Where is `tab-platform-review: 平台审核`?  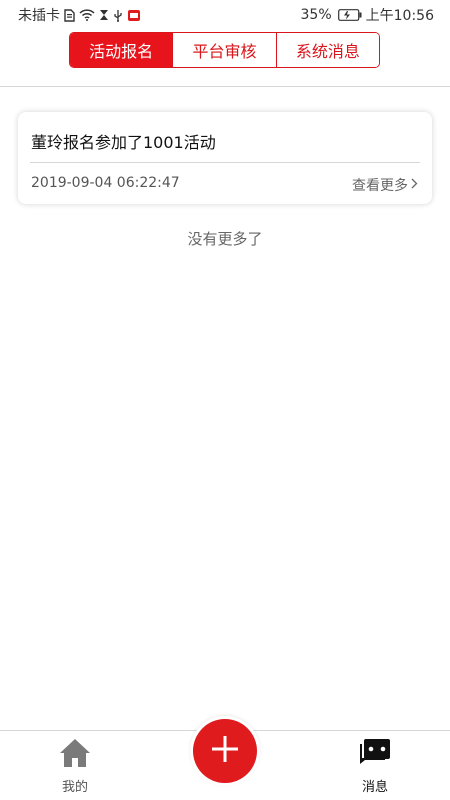 tab-platform-review: 平台审核 is located at coordinates (225, 50).